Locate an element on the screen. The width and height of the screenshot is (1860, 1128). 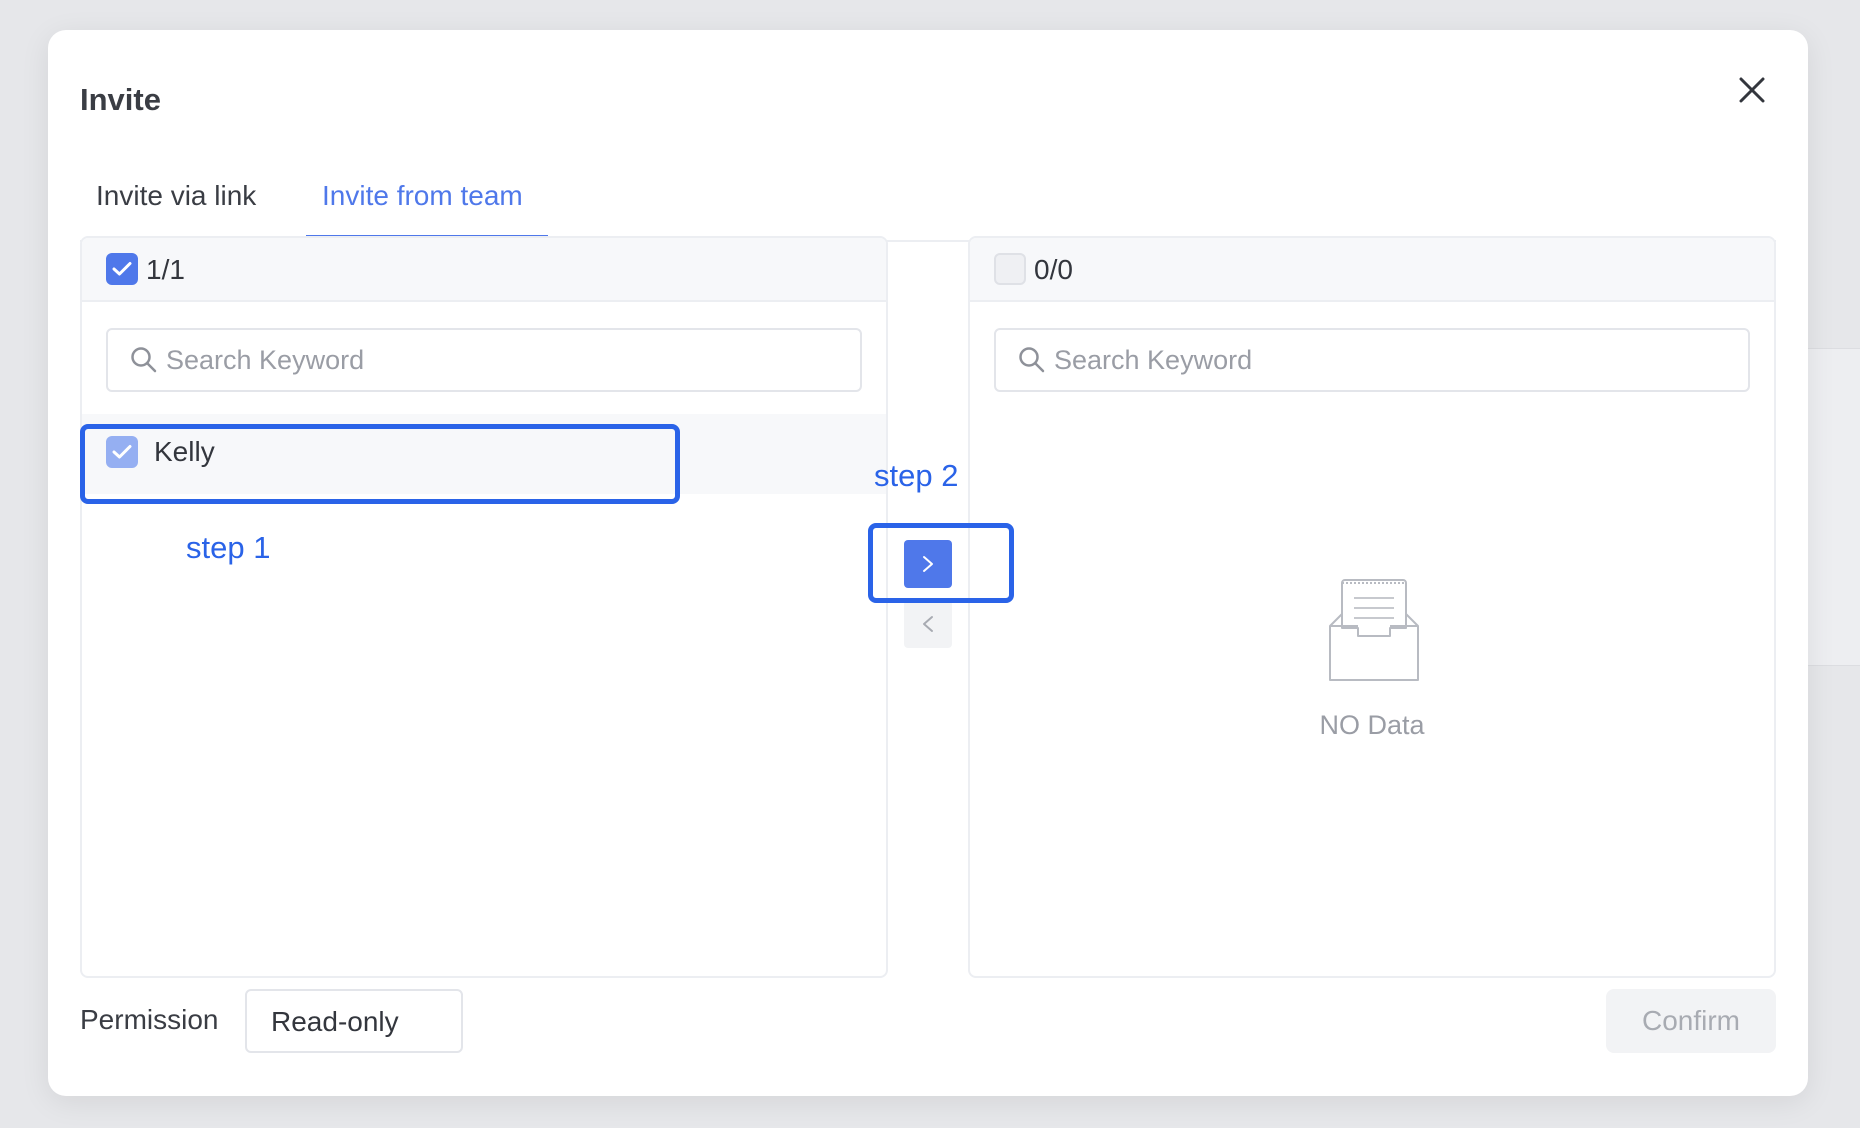
target-search-box is located at coordinates (1372, 360).